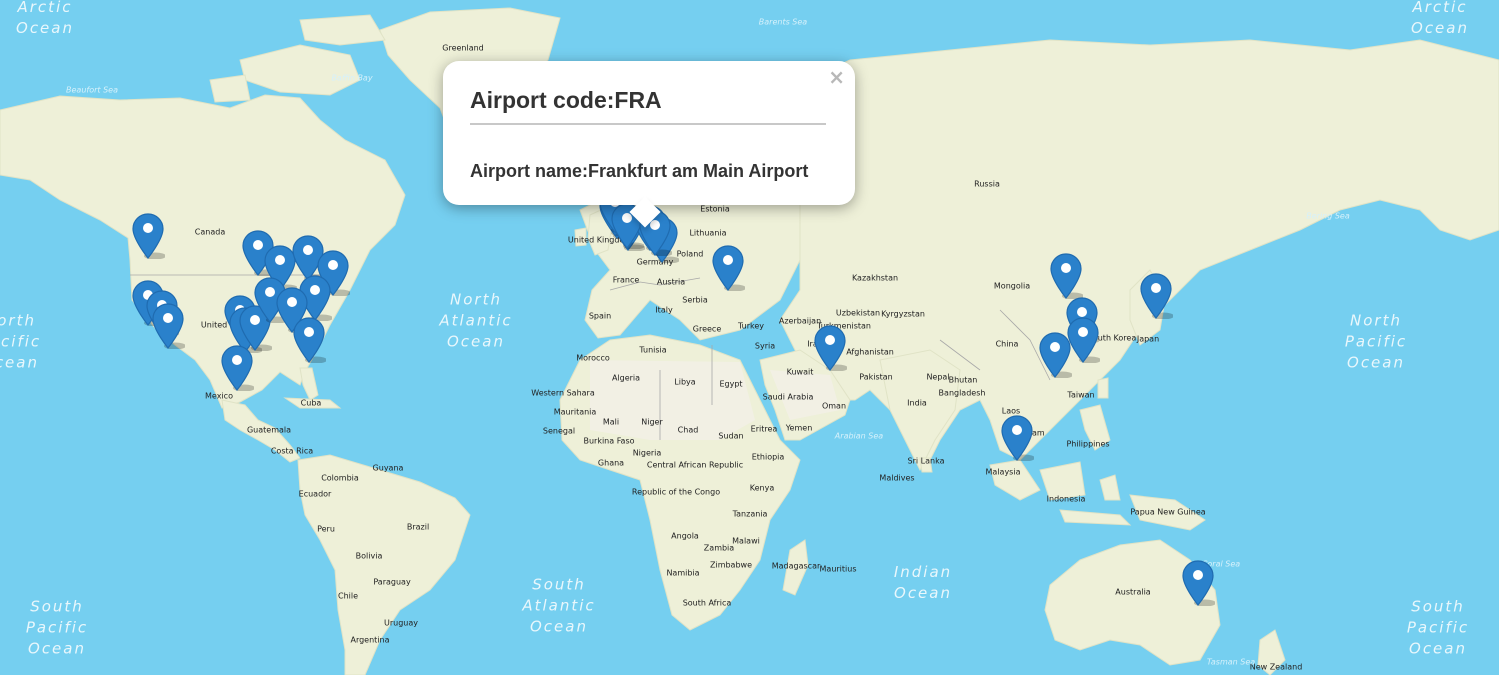 The height and width of the screenshot is (675, 1499). Describe the element at coordinates (1168, 512) in the screenshot. I see `label-papua-new-guinea: Papua New Guinea` at that location.